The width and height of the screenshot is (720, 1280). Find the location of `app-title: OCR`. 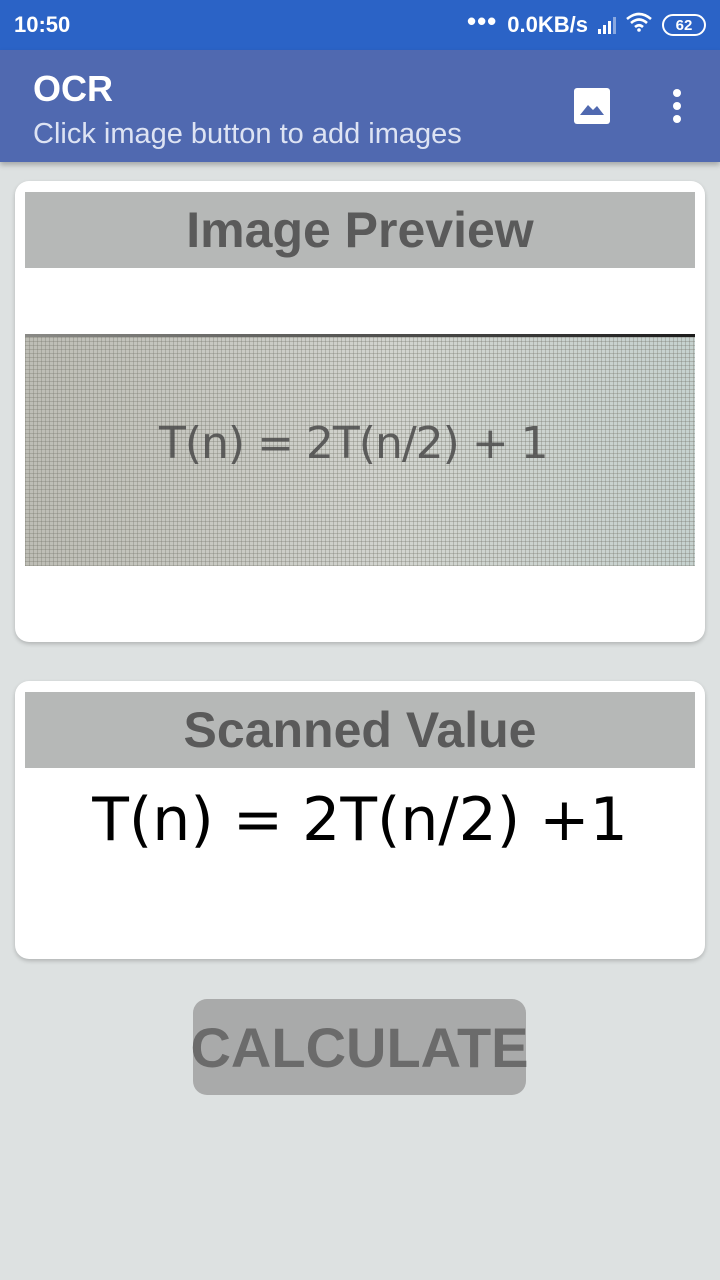

app-title: OCR is located at coordinates (73, 88).